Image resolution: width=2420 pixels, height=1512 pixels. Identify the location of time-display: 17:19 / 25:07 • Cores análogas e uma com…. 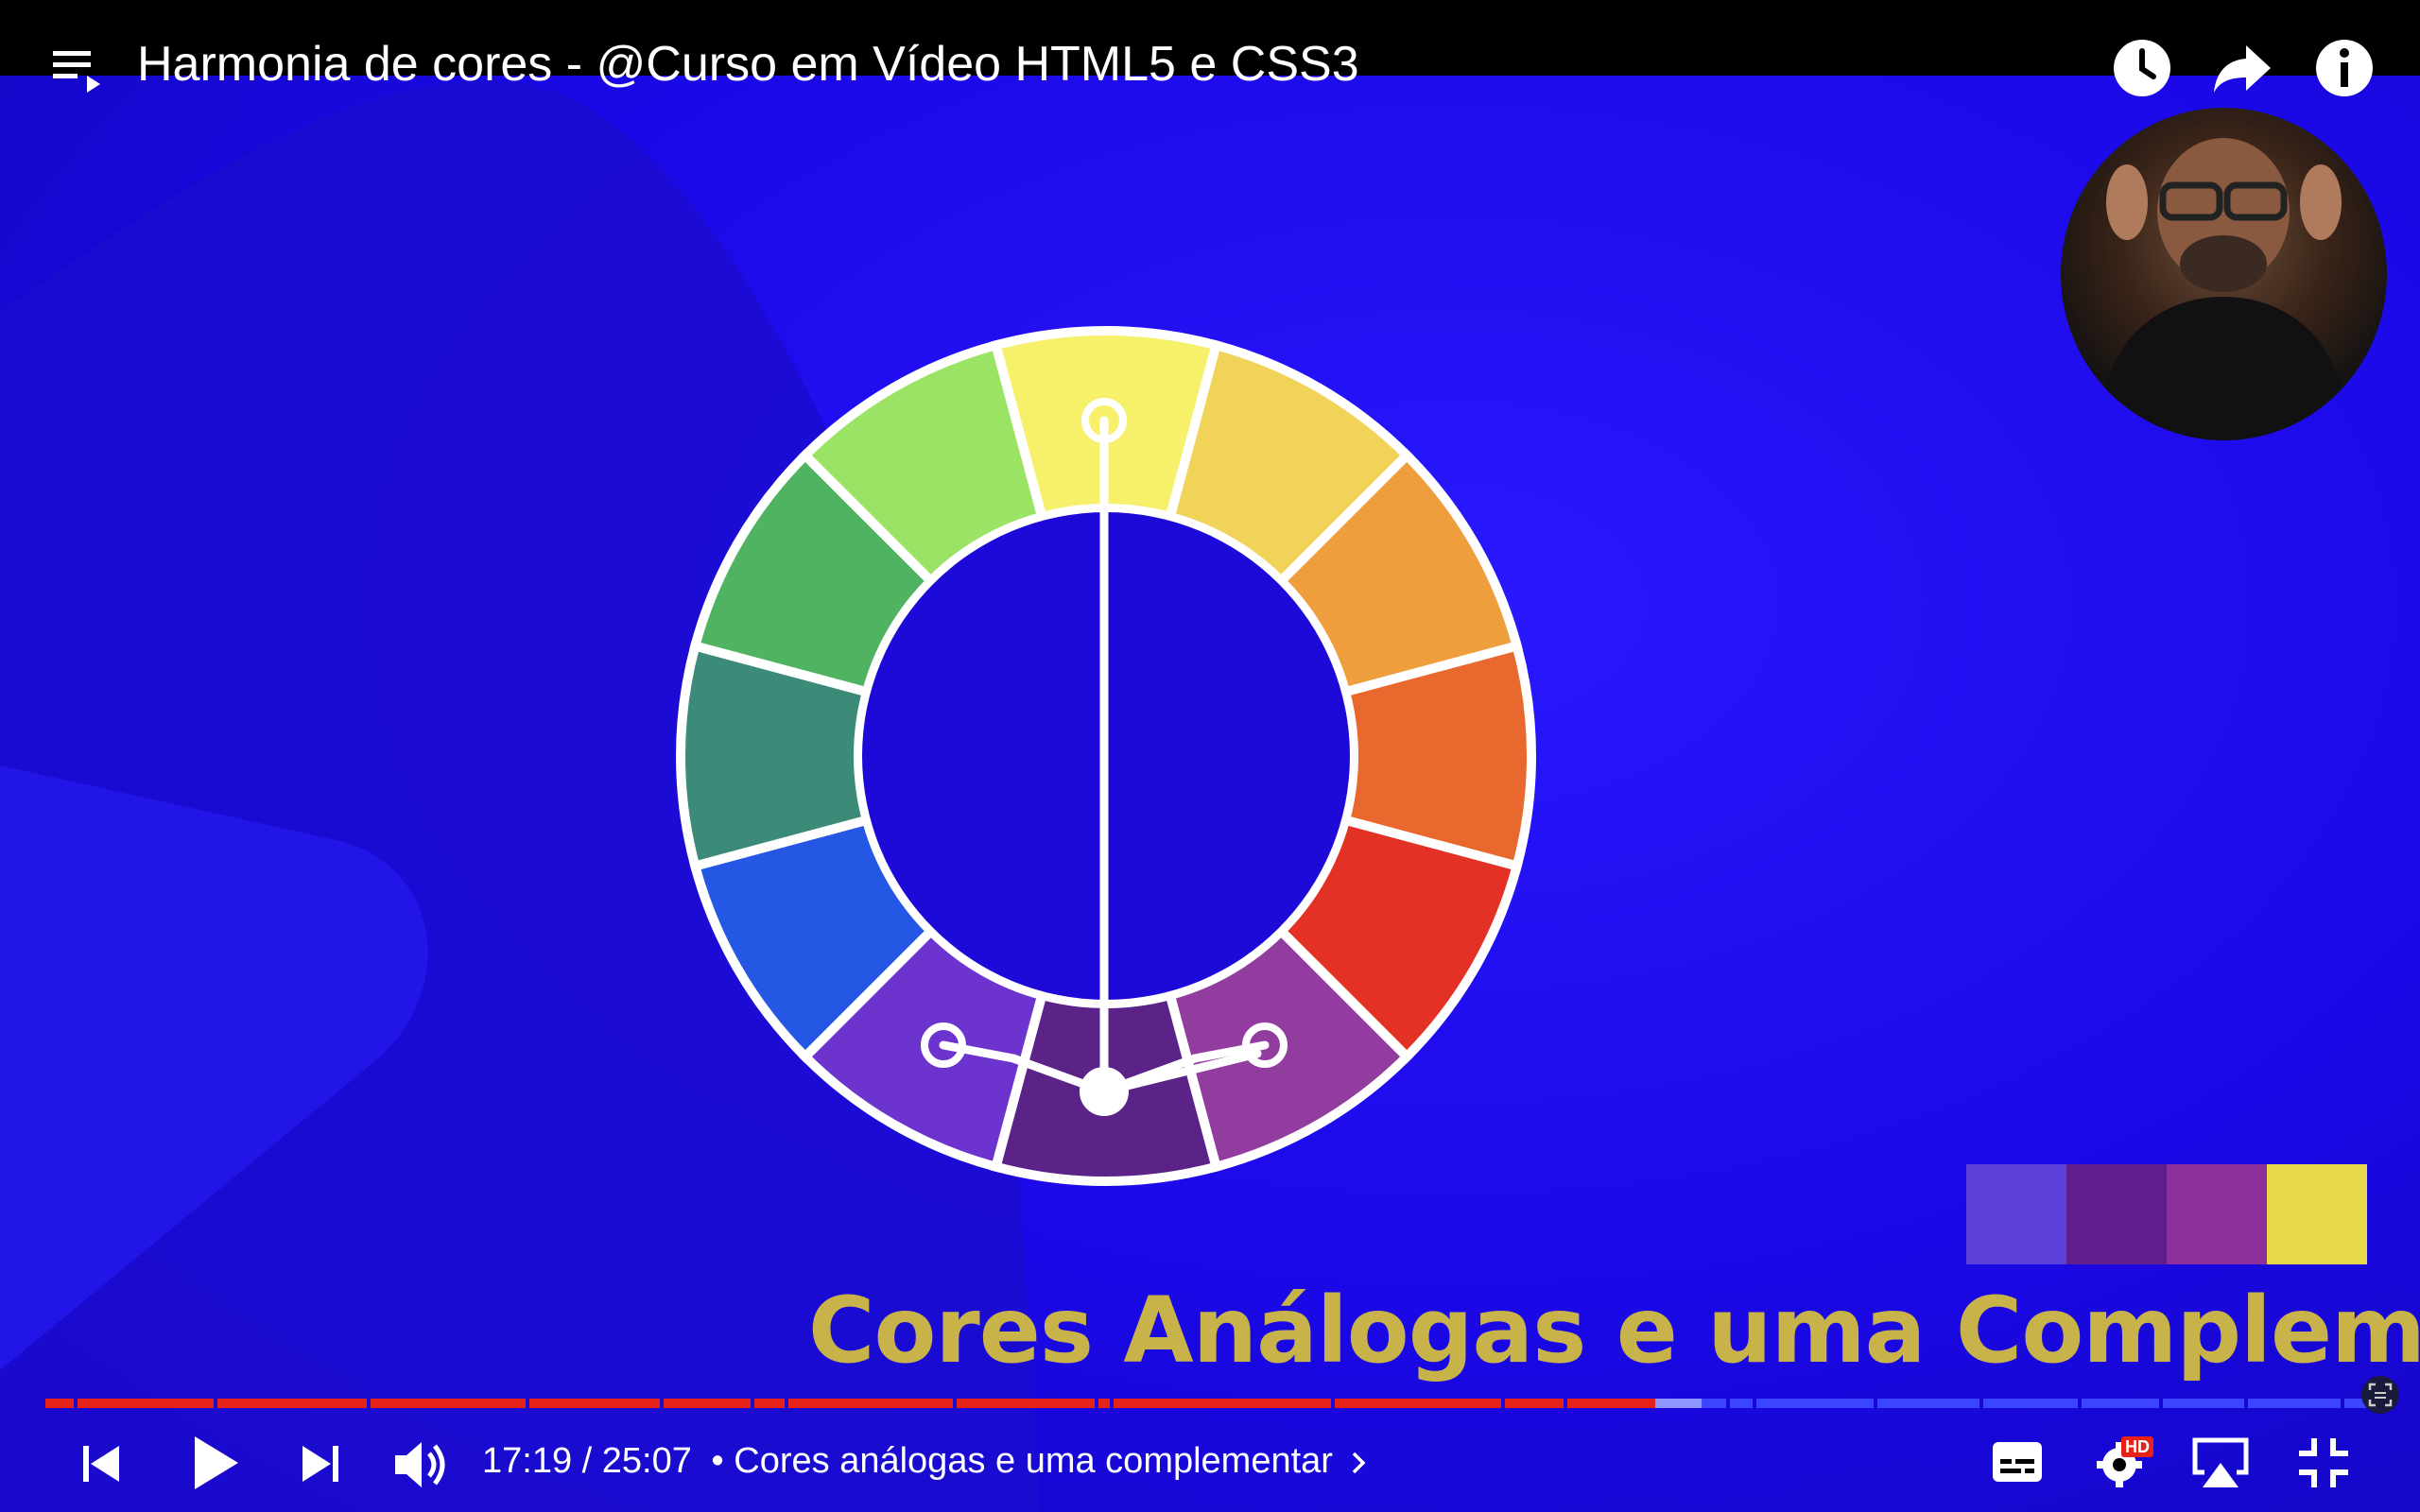
(924, 1461).